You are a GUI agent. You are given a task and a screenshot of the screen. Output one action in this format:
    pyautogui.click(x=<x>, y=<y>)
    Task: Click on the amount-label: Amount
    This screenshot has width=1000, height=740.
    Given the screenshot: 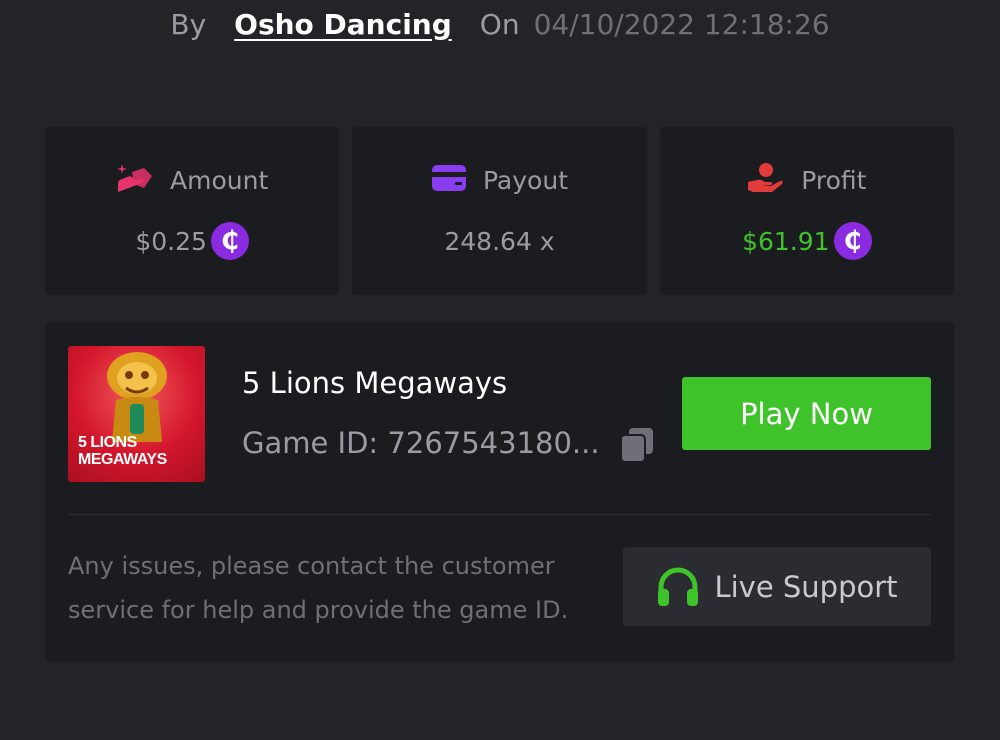 What is the action you would take?
    pyautogui.click(x=219, y=180)
    